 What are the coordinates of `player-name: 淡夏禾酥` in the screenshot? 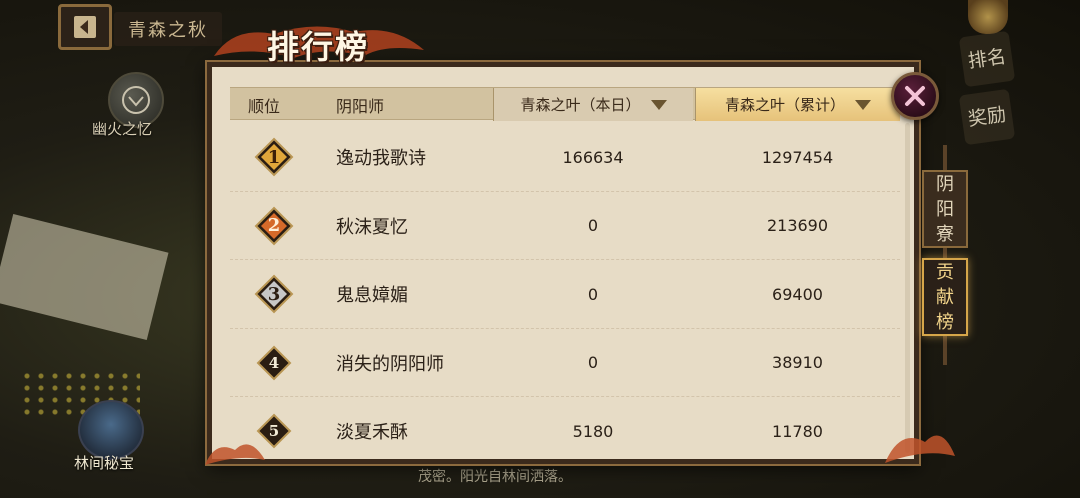 It's located at (372, 432).